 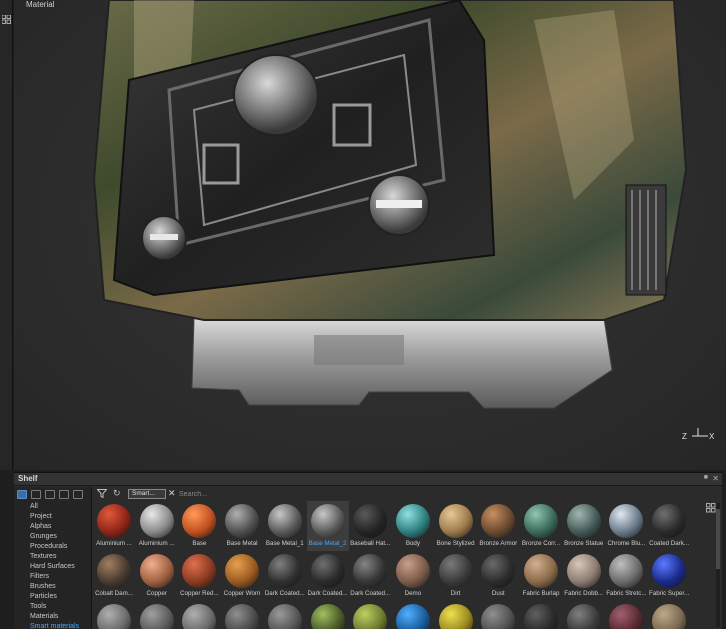 I want to click on tile-label: Dust, so click(x=498, y=593).